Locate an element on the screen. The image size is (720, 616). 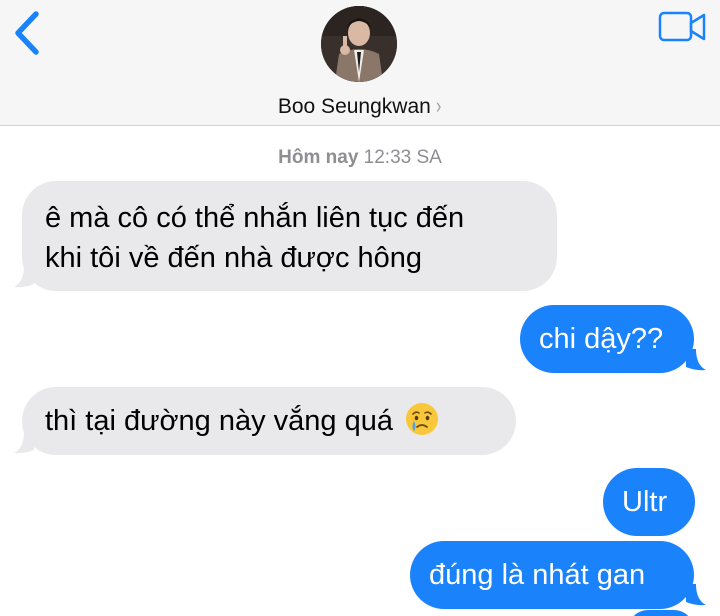
crying-face-emoji-icon is located at coordinates (422, 419).